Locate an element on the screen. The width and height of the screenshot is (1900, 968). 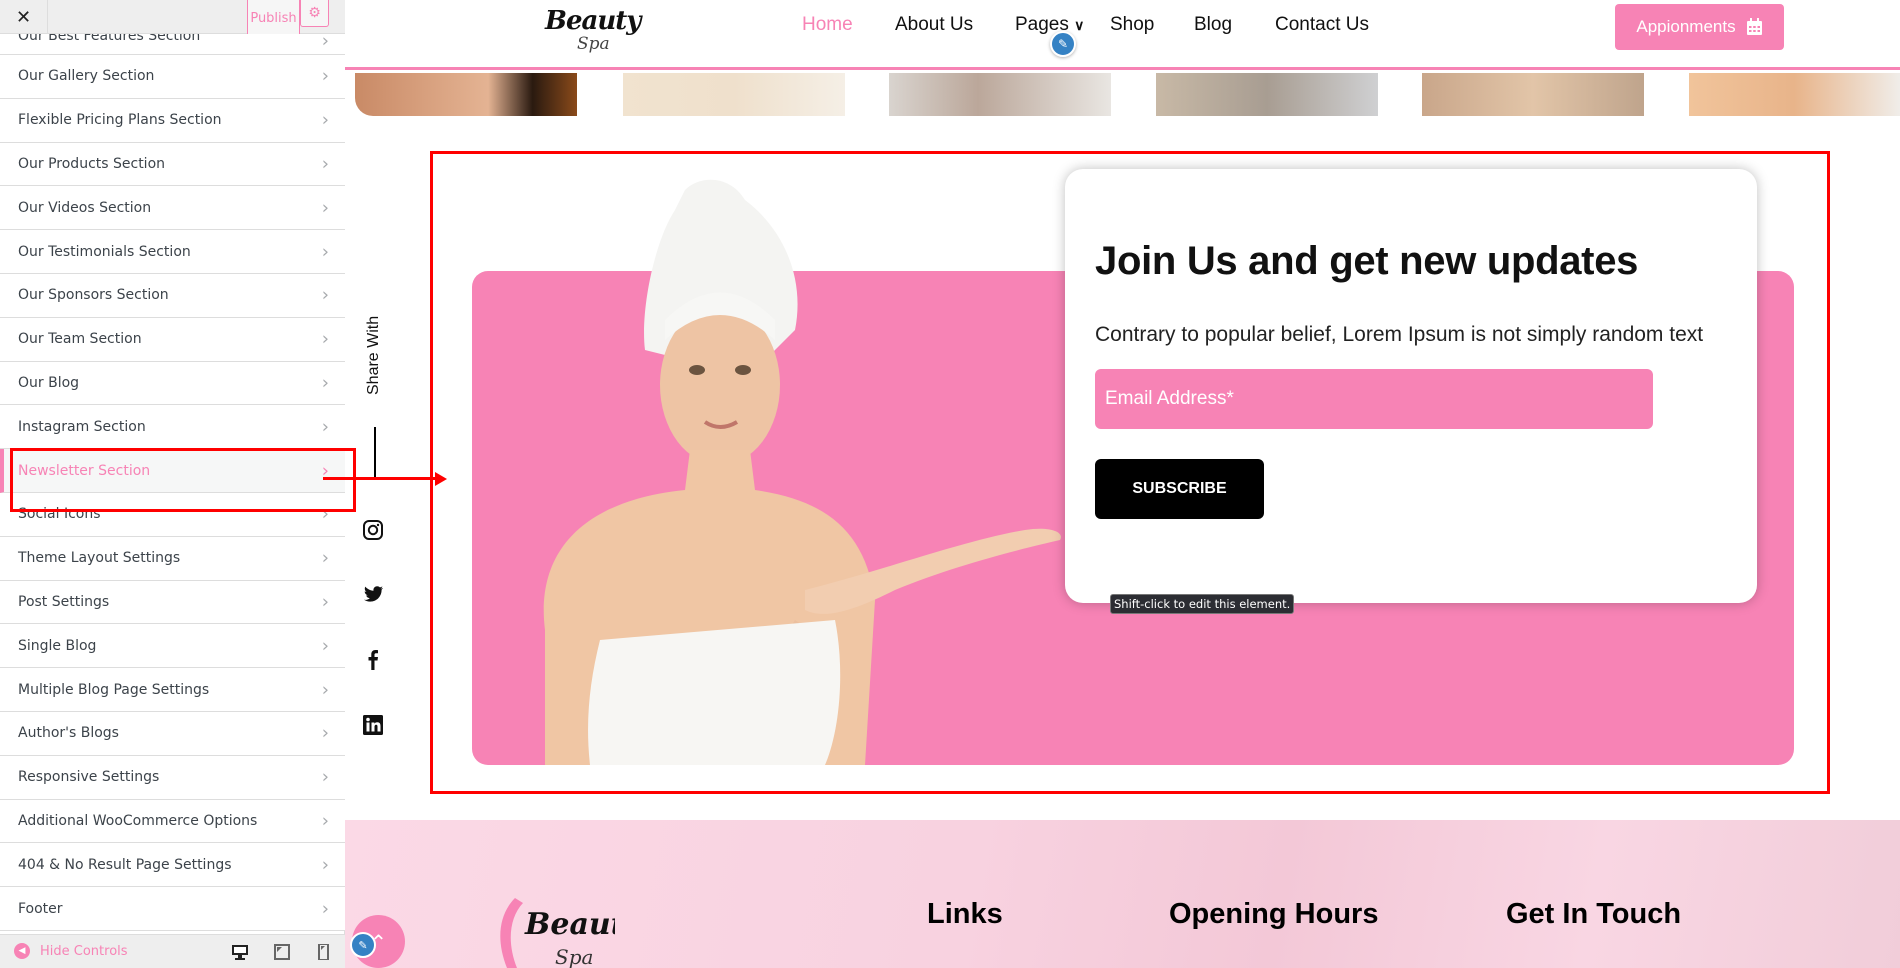
hide-controls-button: ◀ Hide Controls is located at coordinates (71, 951).